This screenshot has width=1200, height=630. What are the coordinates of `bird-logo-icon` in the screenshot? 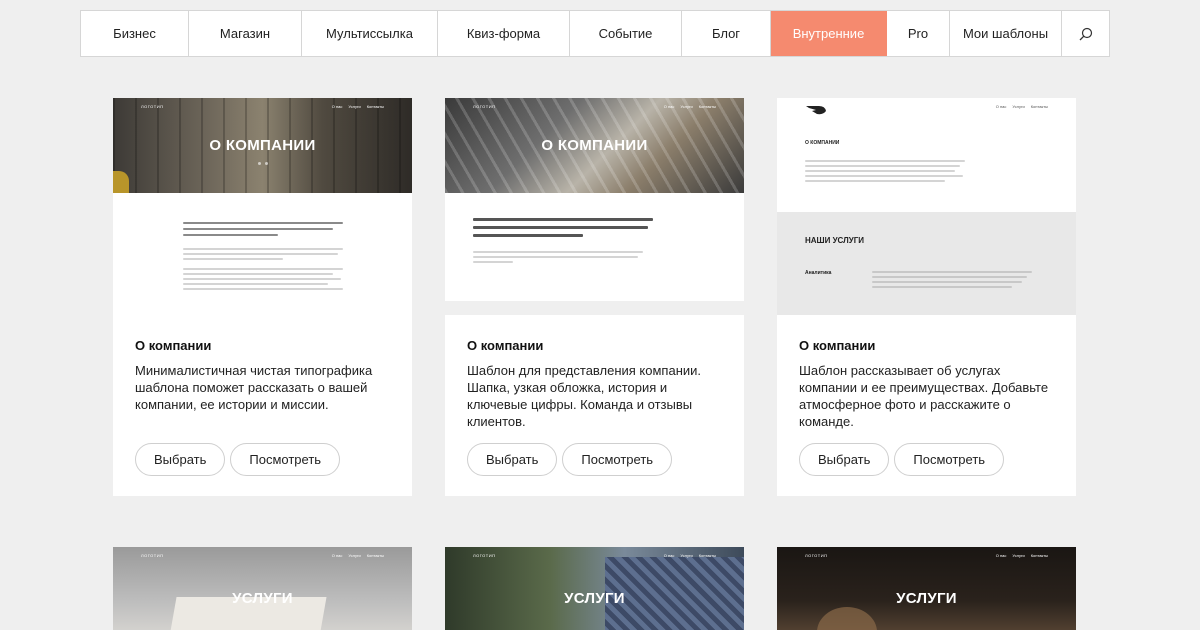 It's located at (816, 110).